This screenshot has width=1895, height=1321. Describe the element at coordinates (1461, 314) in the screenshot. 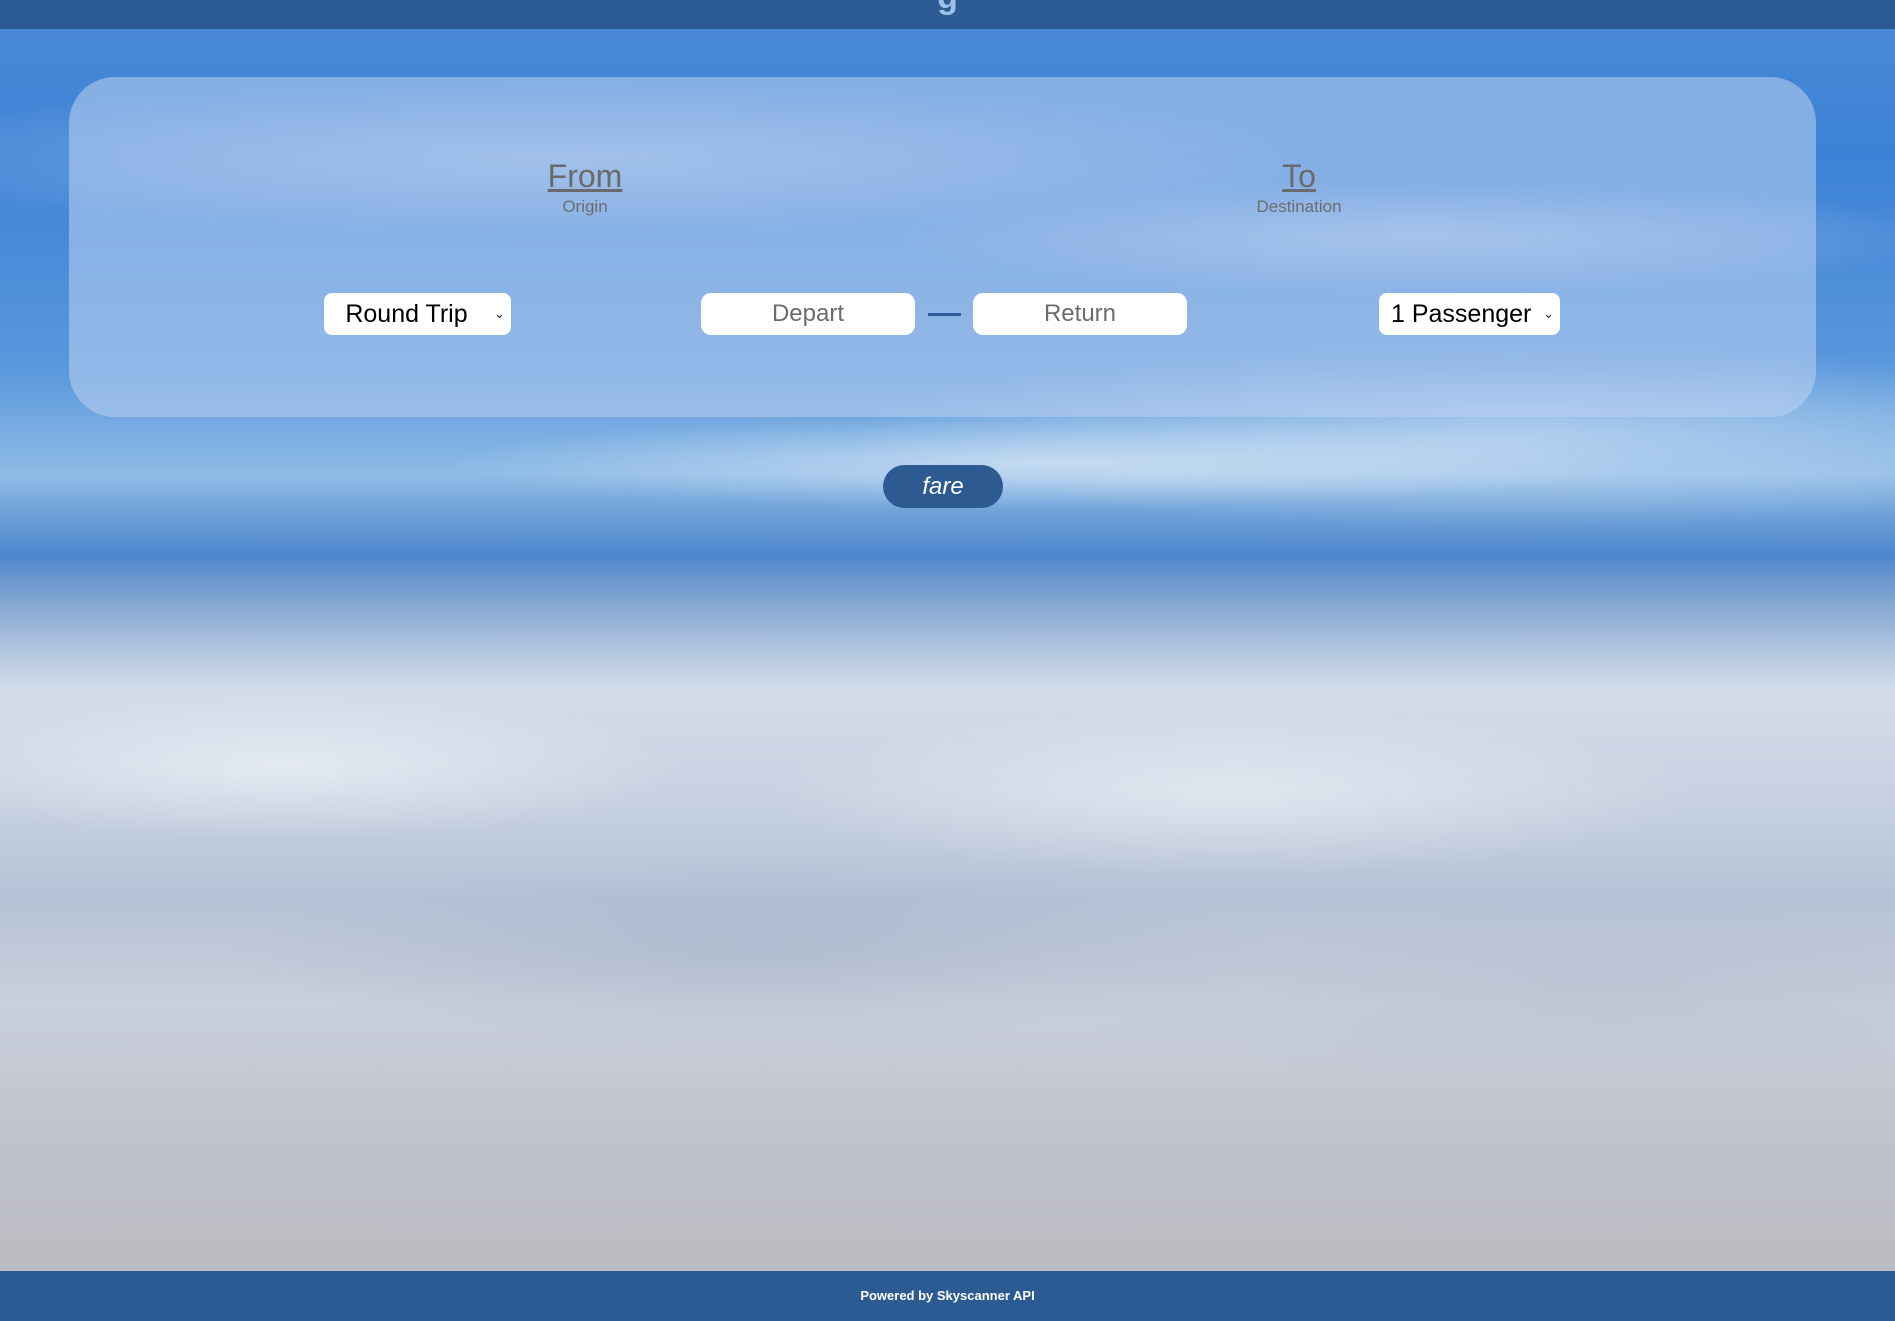

I see `passenger-value: 1 Passenger` at that location.